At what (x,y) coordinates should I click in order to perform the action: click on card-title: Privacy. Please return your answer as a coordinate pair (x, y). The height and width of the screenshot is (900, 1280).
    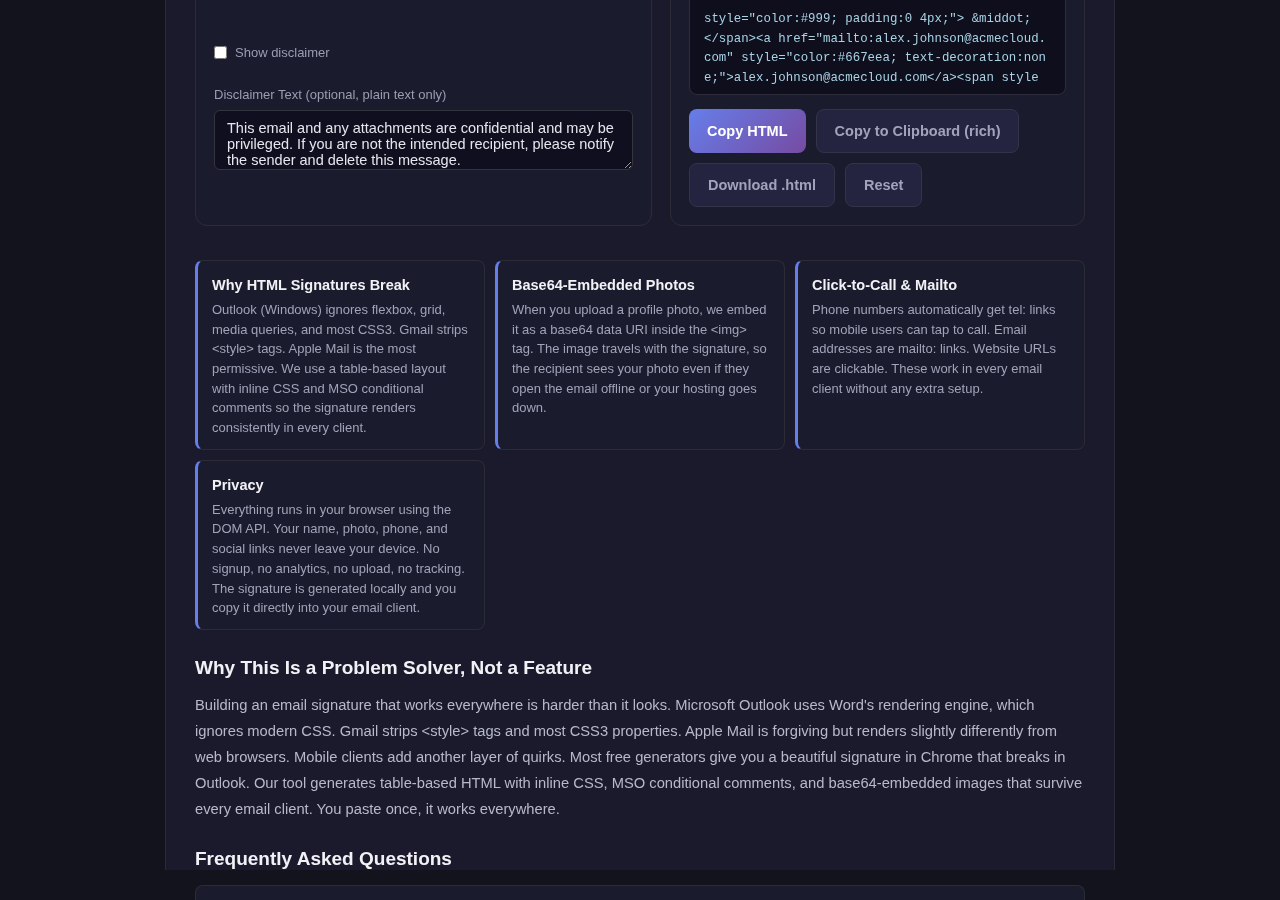
    Looking at the image, I should click on (238, 485).